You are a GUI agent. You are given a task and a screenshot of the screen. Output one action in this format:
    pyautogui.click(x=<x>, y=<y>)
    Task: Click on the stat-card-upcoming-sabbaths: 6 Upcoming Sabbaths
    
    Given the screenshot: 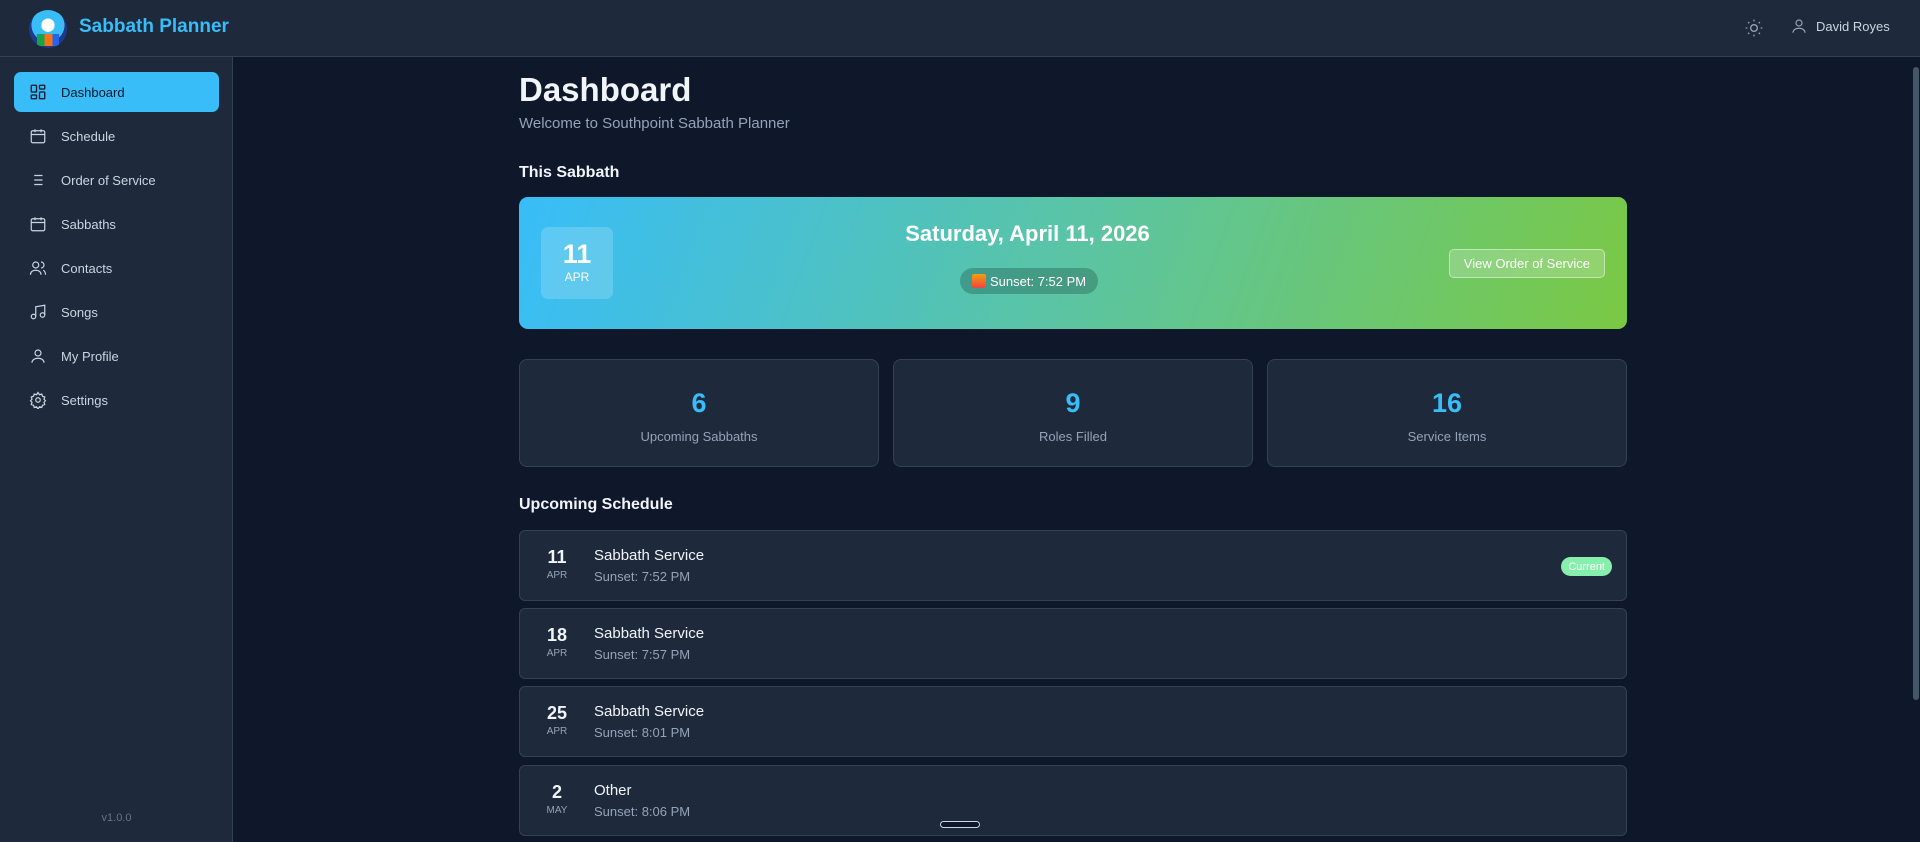 What is the action you would take?
    pyautogui.click(x=699, y=413)
    